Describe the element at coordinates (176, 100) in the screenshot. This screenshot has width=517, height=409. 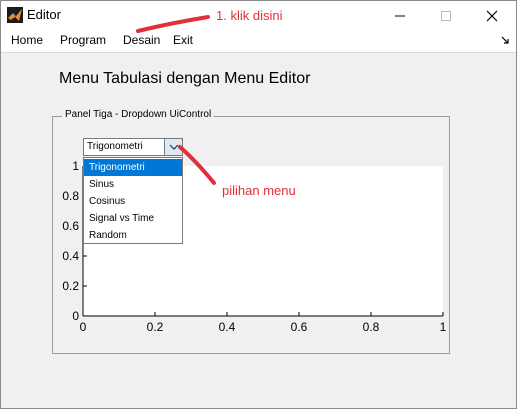
I see `annotation-layer` at that location.